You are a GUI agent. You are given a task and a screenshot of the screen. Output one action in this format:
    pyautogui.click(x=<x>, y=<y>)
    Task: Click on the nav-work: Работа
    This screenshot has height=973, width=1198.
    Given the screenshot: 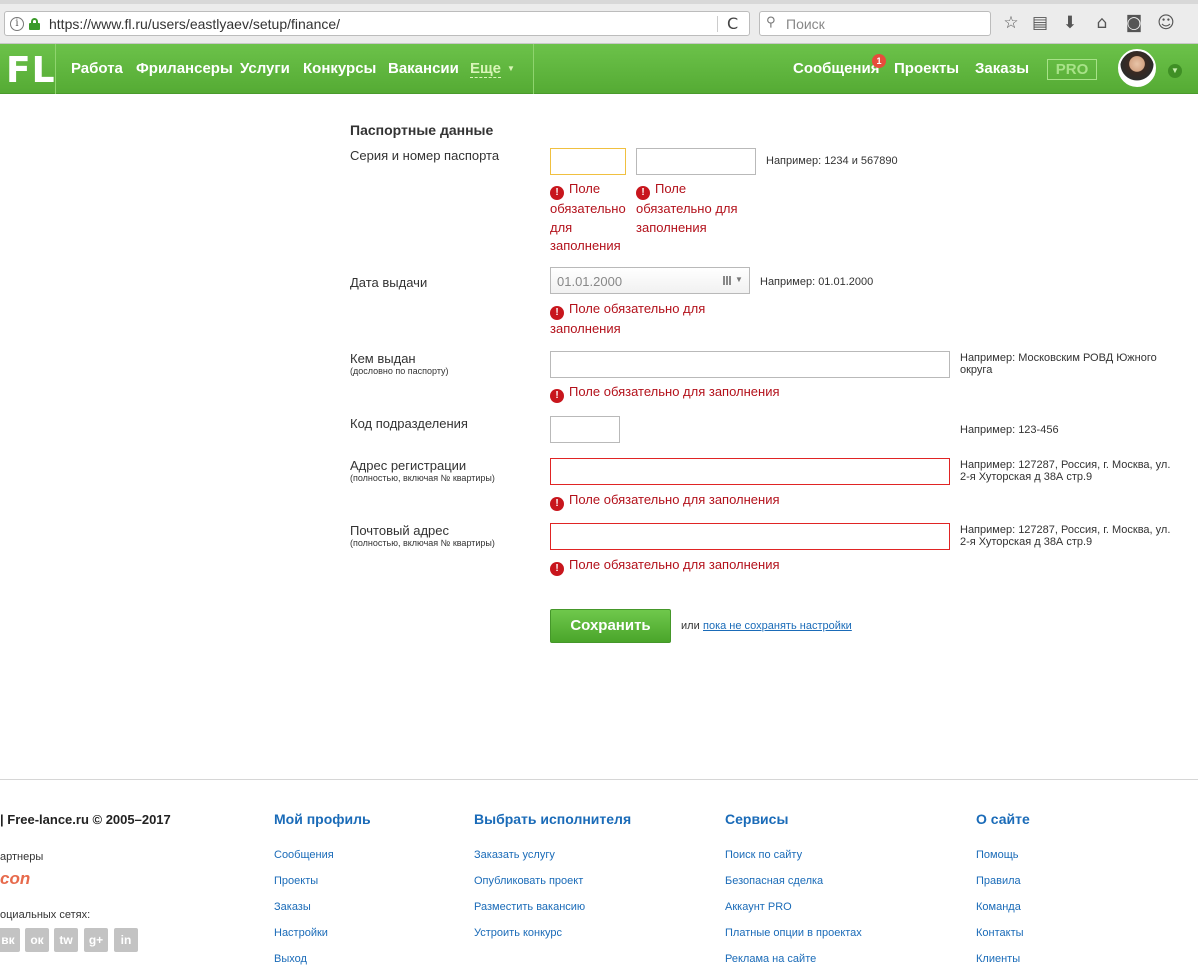 What is the action you would take?
    pyautogui.click(x=97, y=68)
    